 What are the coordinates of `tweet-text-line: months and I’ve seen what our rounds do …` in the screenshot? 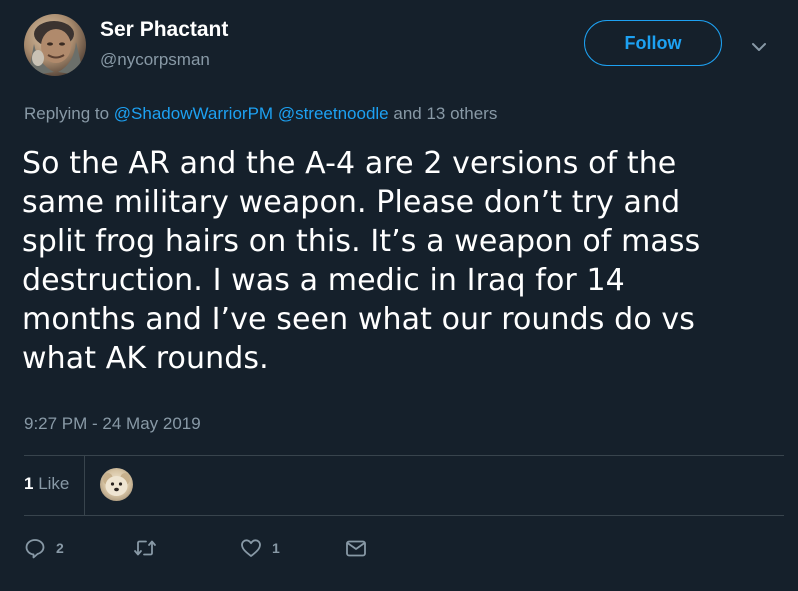 It's located at (358, 319).